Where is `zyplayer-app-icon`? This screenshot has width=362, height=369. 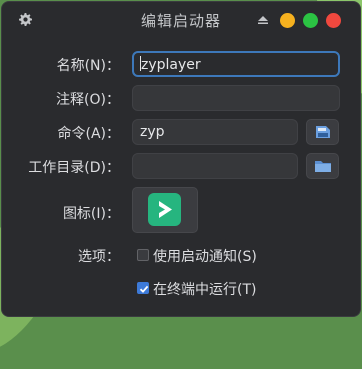
zyplayer-app-icon is located at coordinates (164, 209).